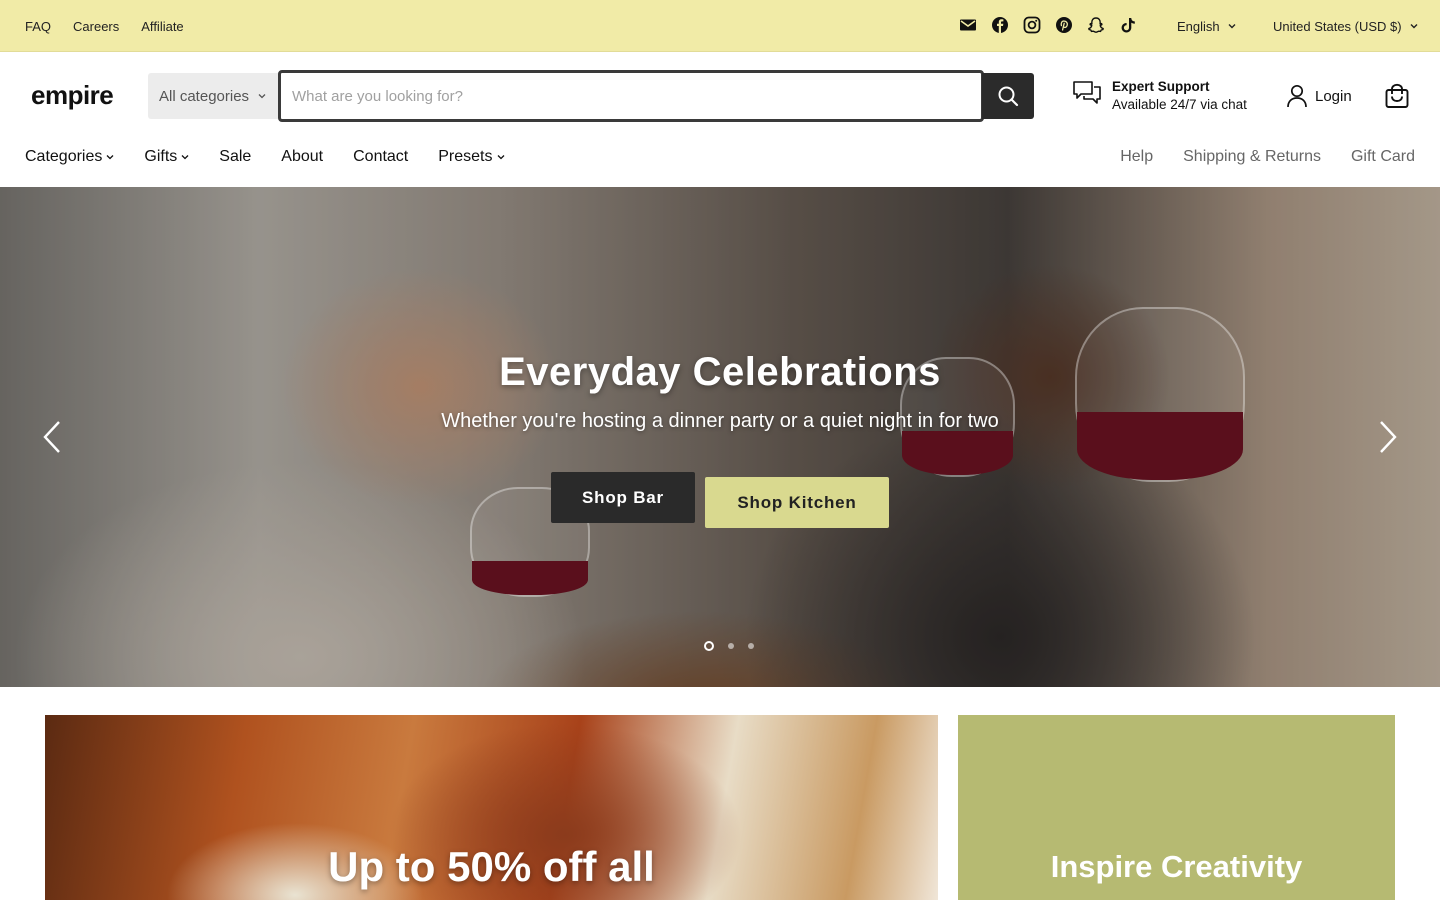  What do you see at coordinates (1388, 437) in the screenshot?
I see `chevron-right-icon` at bounding box center [1388, 437].